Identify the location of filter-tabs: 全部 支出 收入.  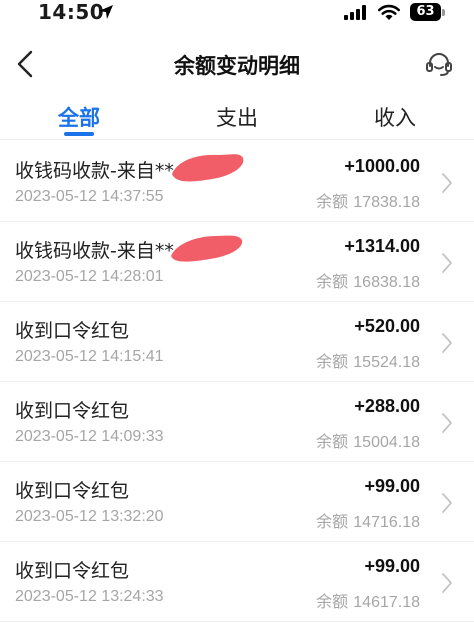
(237, 118).